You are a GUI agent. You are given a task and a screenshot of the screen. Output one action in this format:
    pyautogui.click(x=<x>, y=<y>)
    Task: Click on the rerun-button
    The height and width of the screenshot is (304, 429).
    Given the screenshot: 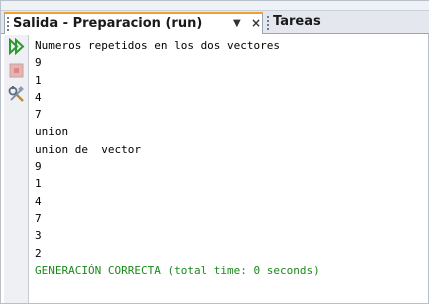 What is the action you would take?
    pyautogui.click(x=16, y=46)
    